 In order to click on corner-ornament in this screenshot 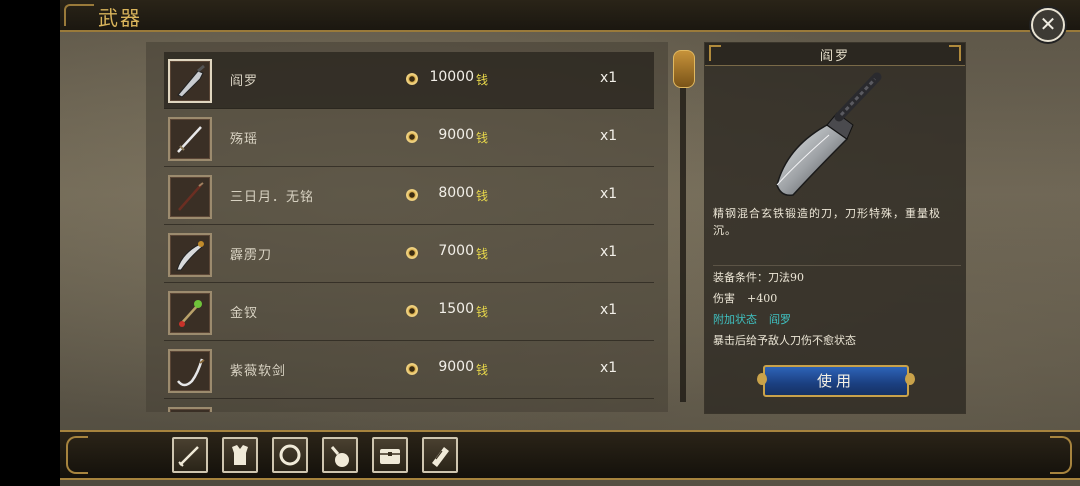, I will do `click(955, 53)`.